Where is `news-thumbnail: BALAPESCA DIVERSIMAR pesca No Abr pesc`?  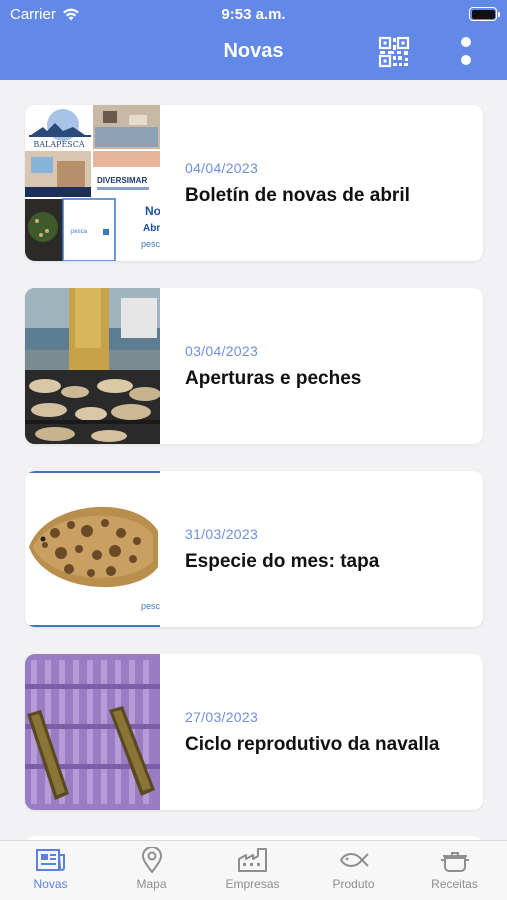 news-thumbnail: BALAPESCA DIVERSIMAR pesca No Abr pesc is located at coordinates (92, 183).